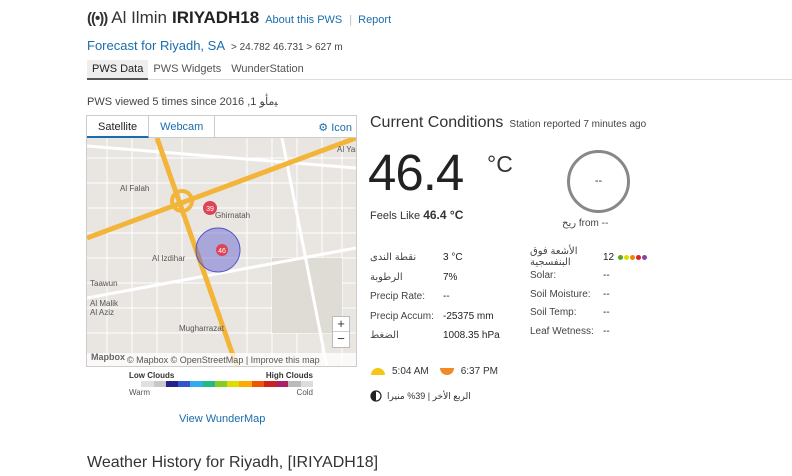 The image size is (792, 476). Describe the element at coordinates (468, 316) in the screenshot. I see `precip-accum-value: -25375 mm` at that location.